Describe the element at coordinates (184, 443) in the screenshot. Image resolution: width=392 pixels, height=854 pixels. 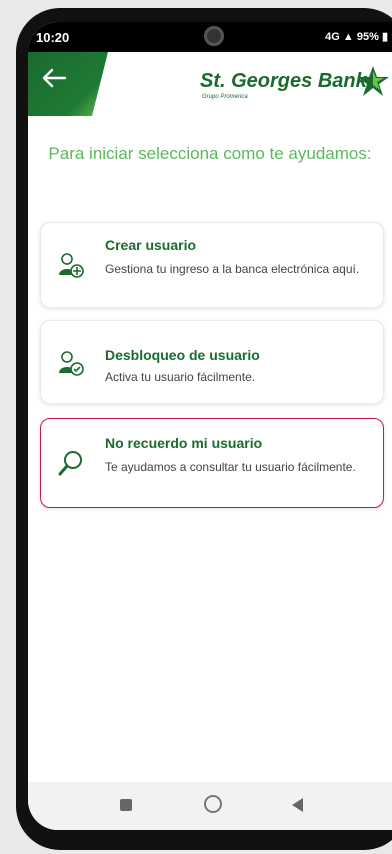
I see `forgot-user-title: No recuerdo mi usuario` at that location.